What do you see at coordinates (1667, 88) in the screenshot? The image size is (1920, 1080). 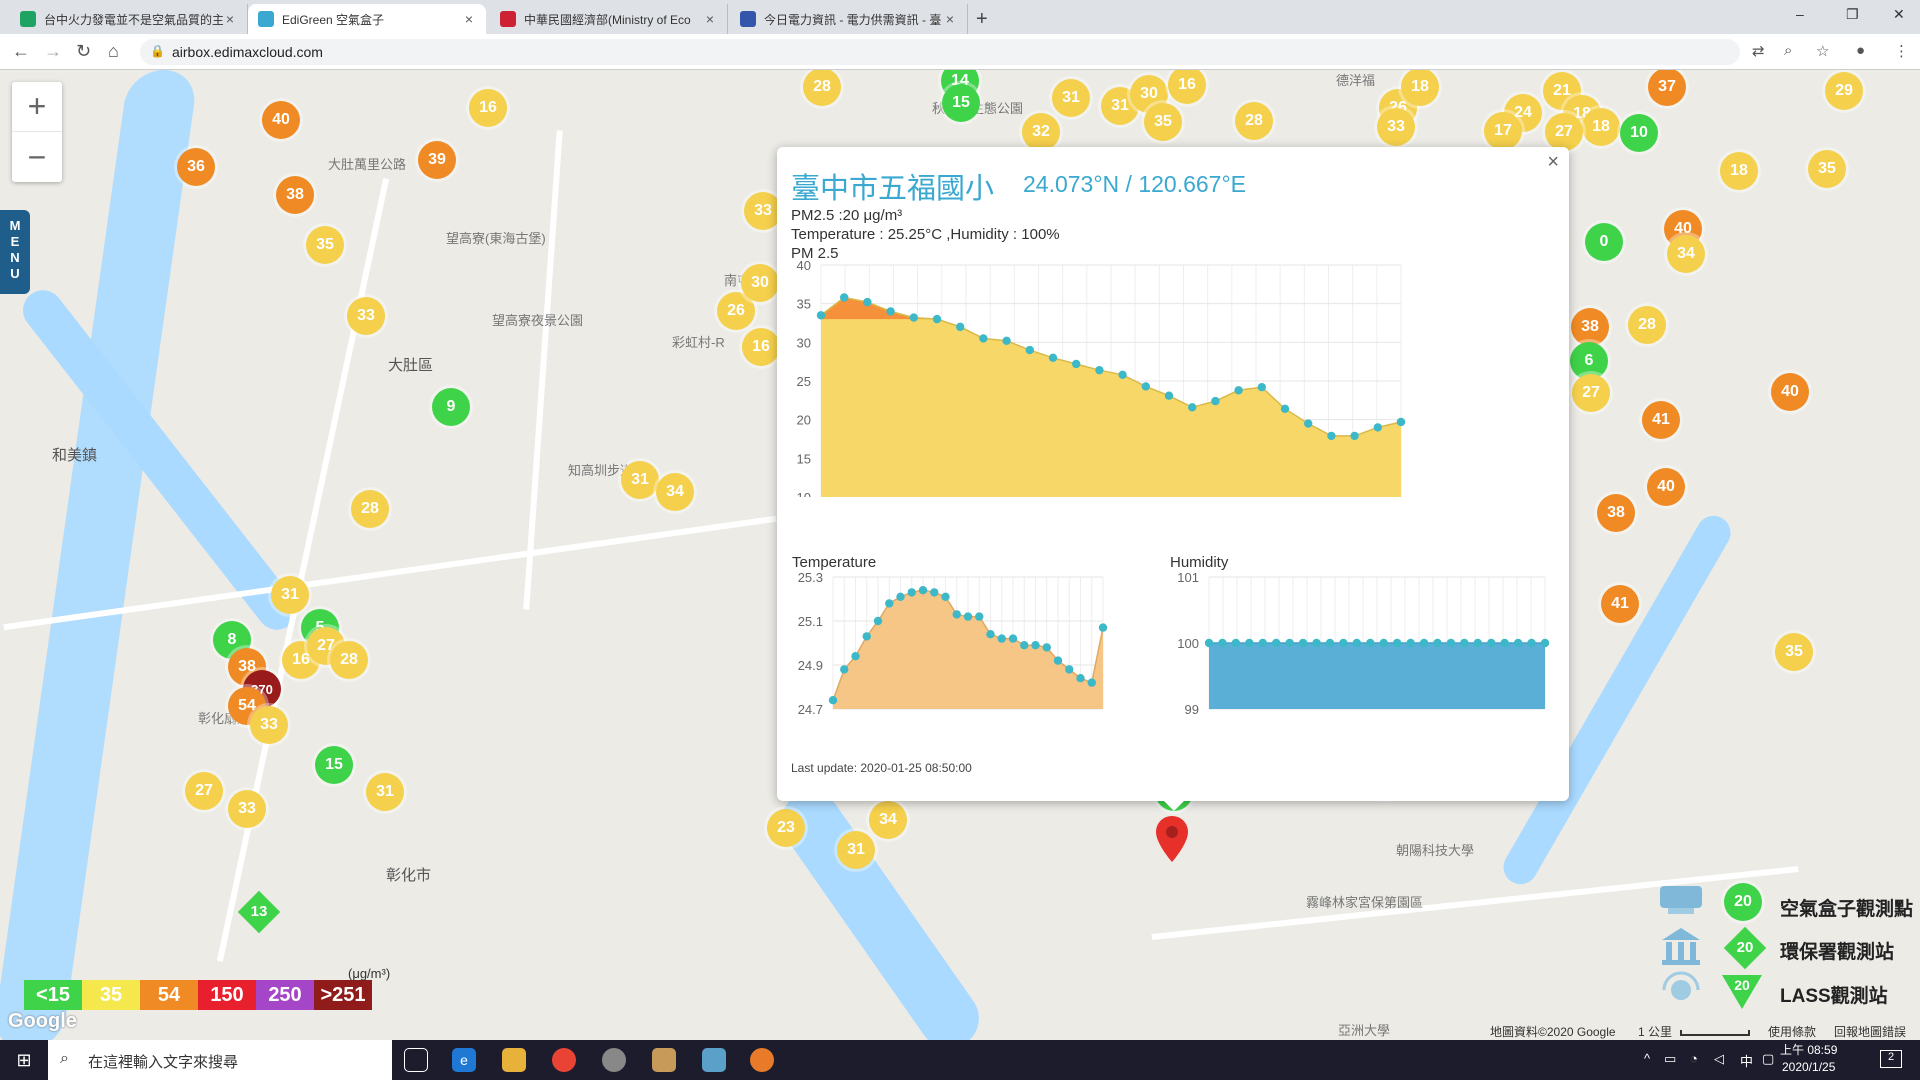 I see `airbox-marker: 37` at bounding box center [1667, 88].